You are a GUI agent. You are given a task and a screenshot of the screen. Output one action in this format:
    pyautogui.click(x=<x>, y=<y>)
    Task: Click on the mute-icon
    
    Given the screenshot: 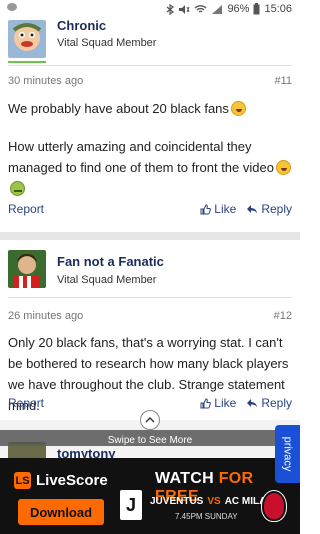 What is the action you would take?
    pyautogui.click(x=184, y=9)
    